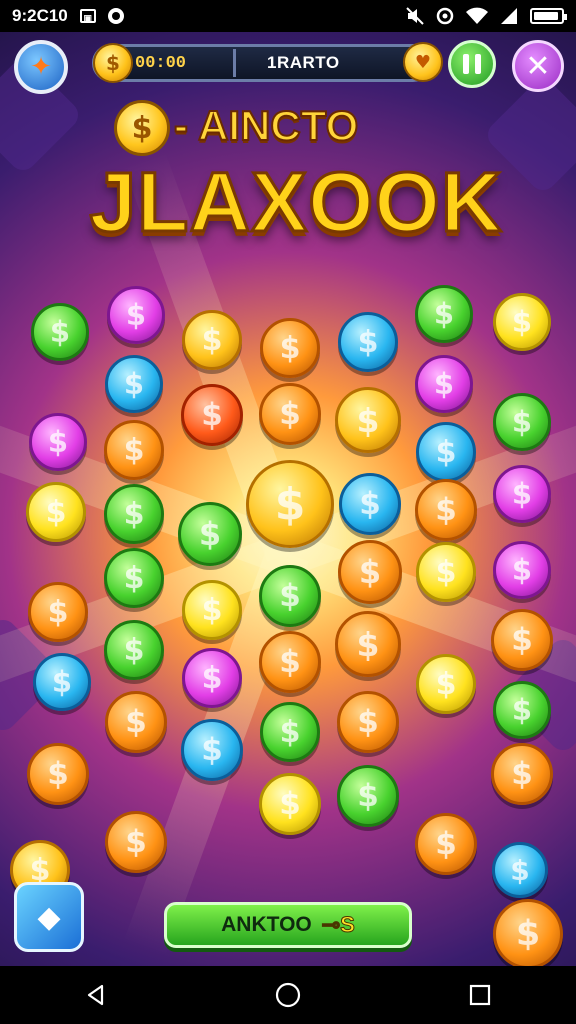 The image size is (576, 1024). I want to click on score-divider, so click(234, 63).